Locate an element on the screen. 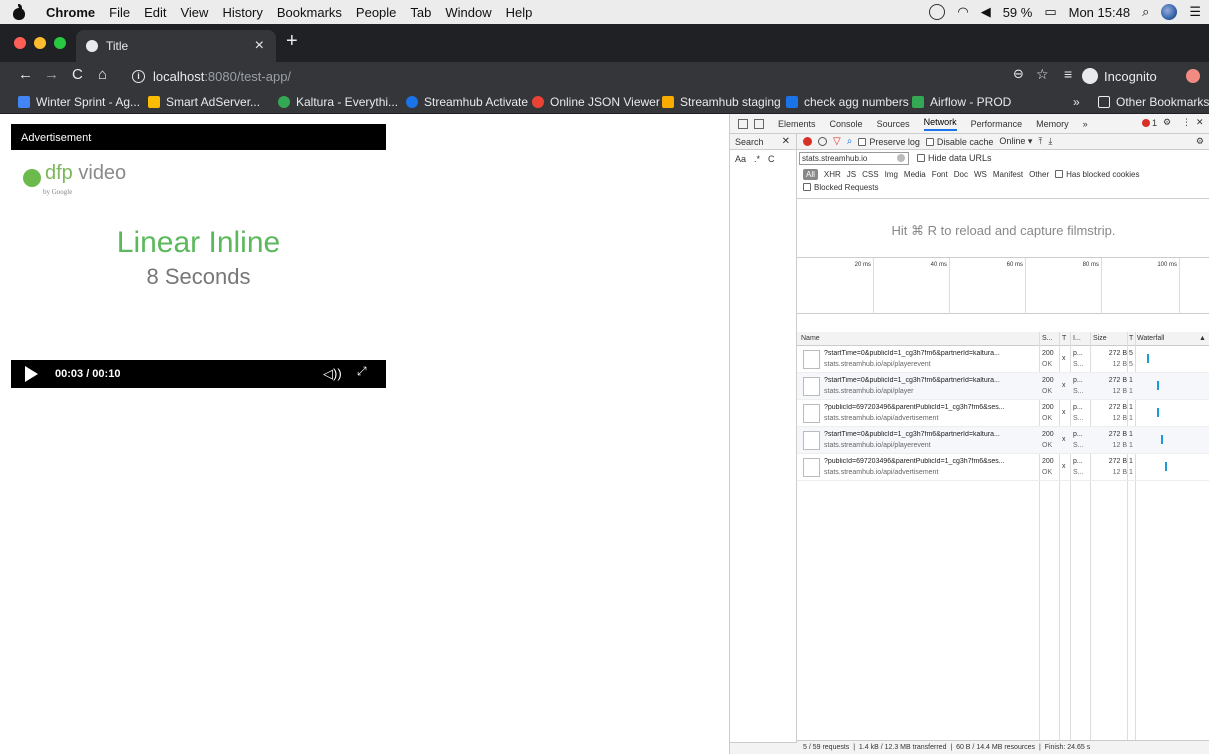 The height and width of the screenshot is (754, 1209). other-bookmarks-button: Other Bookmarks is located at coordinates (1153, 102).